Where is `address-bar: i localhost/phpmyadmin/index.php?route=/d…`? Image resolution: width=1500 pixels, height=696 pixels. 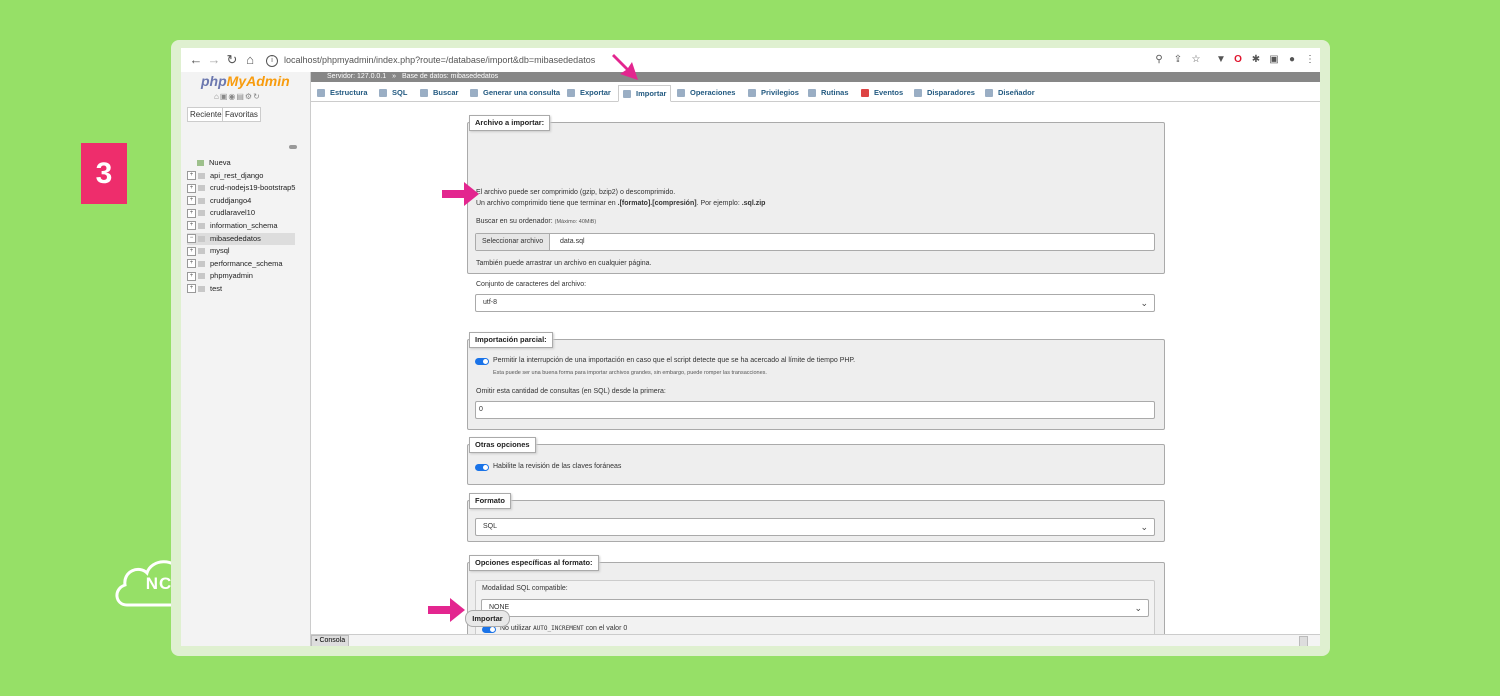
address-bar: i localhost/phpmyadmin/index.php?route=/d… is located at coordinates (711, 60).